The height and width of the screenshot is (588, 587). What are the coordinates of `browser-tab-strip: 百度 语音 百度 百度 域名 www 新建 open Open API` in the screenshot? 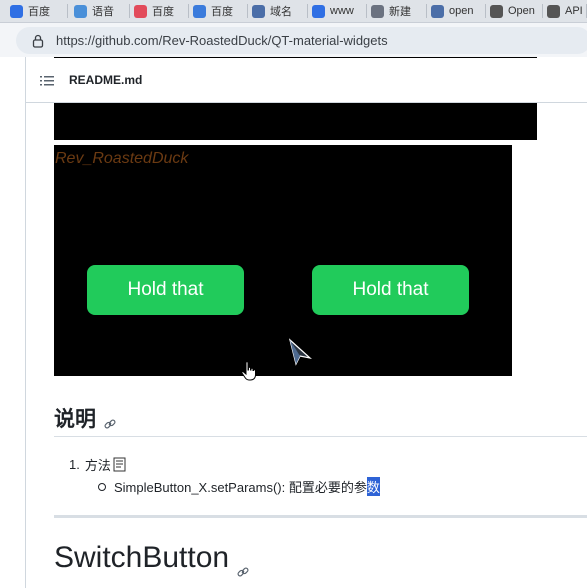 It's located at (293, 11).